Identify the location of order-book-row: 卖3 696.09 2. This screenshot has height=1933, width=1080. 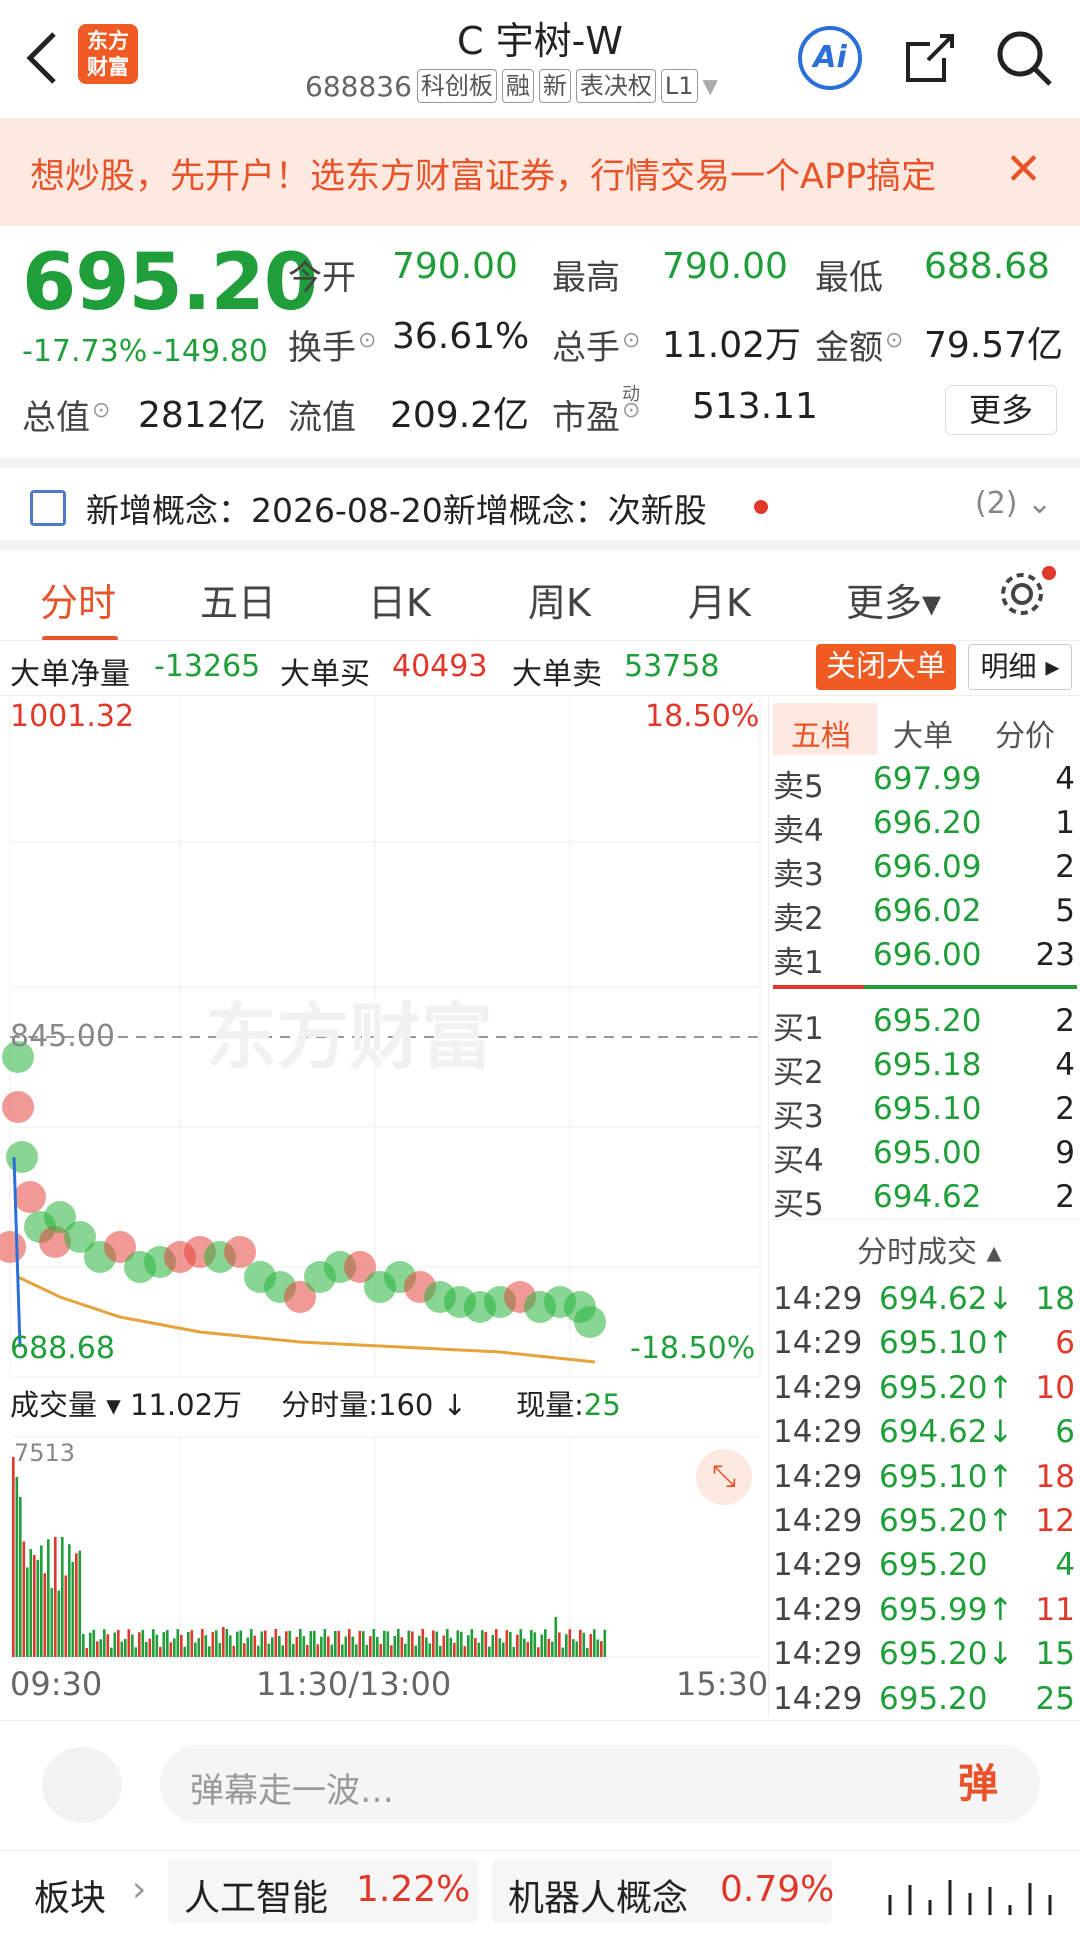
(924, 869).